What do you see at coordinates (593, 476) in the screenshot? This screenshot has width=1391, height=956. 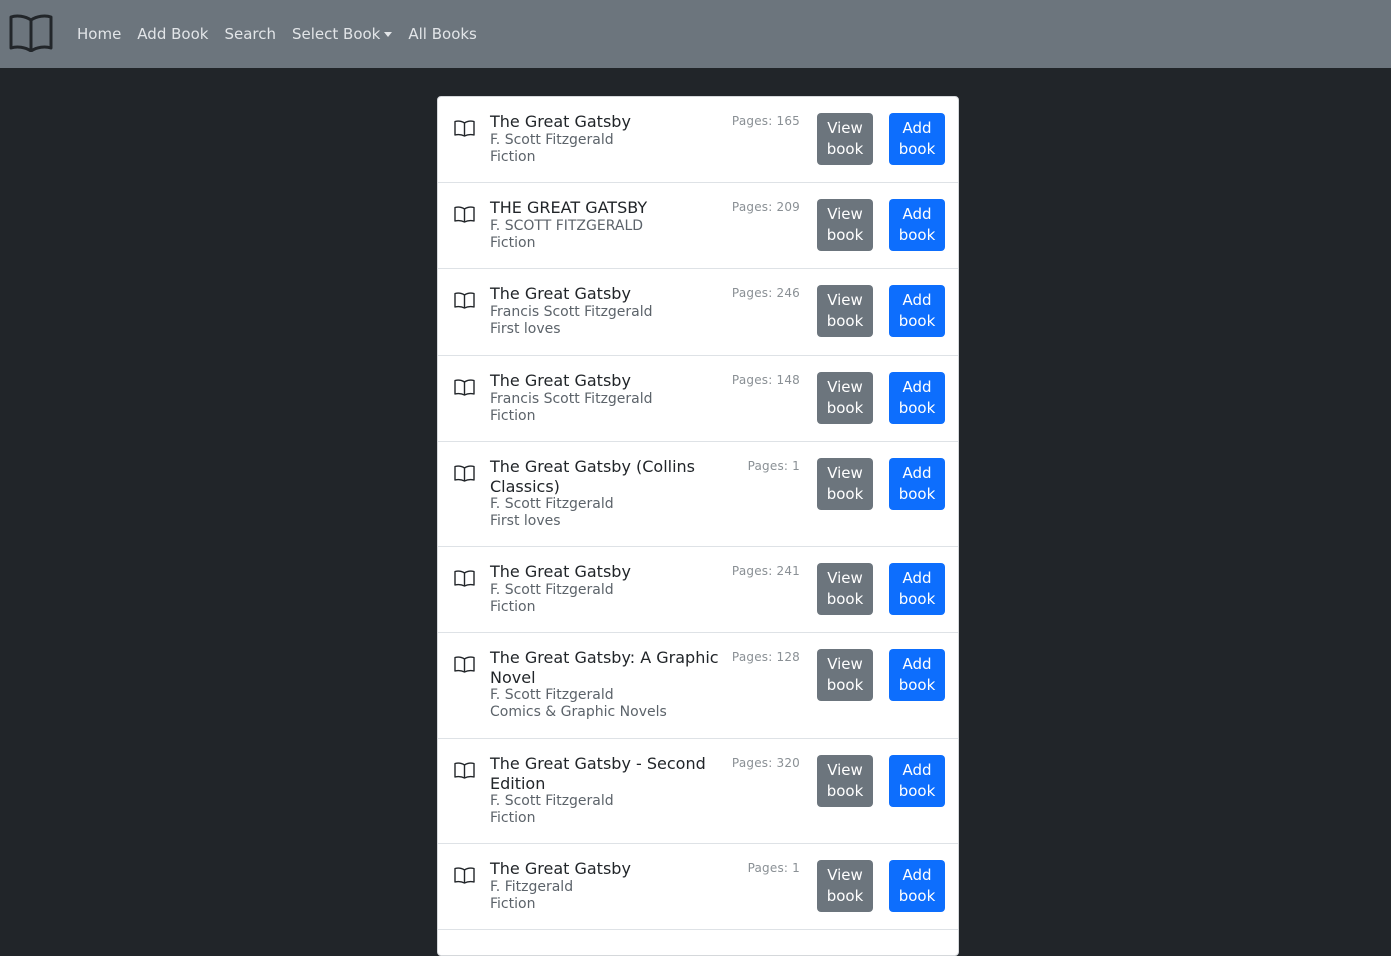 I see `book-title: The Great Gatsby (Collins Classics)` at bounding box center [593, 476].